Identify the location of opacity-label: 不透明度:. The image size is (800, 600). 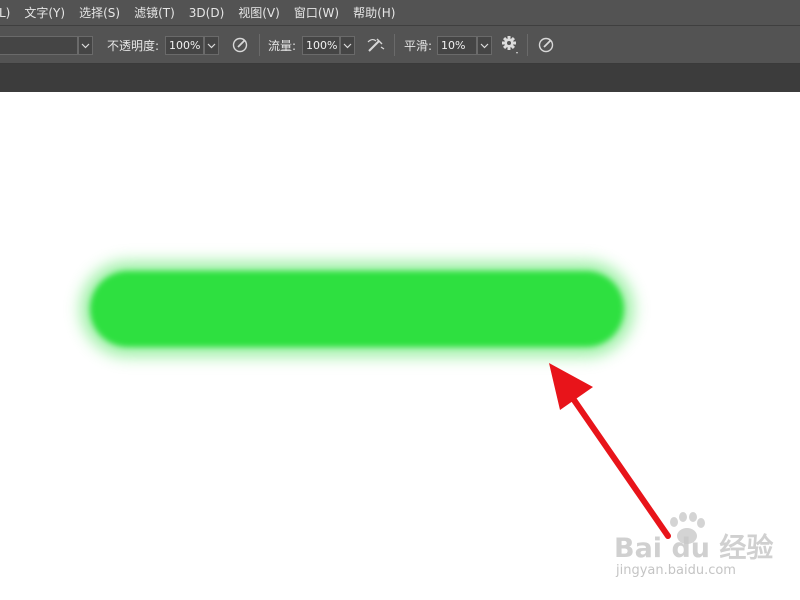
(133, 45).